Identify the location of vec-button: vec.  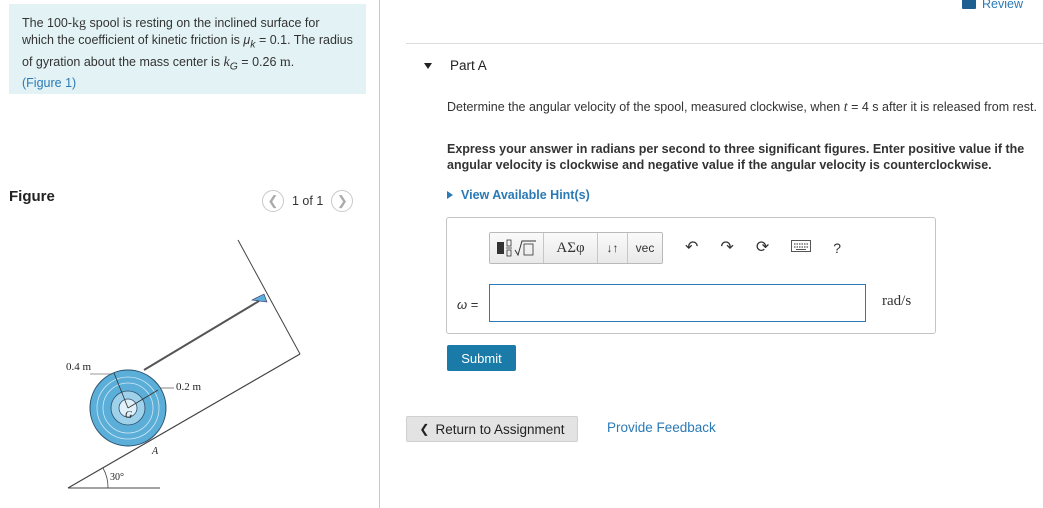
(645, 248).